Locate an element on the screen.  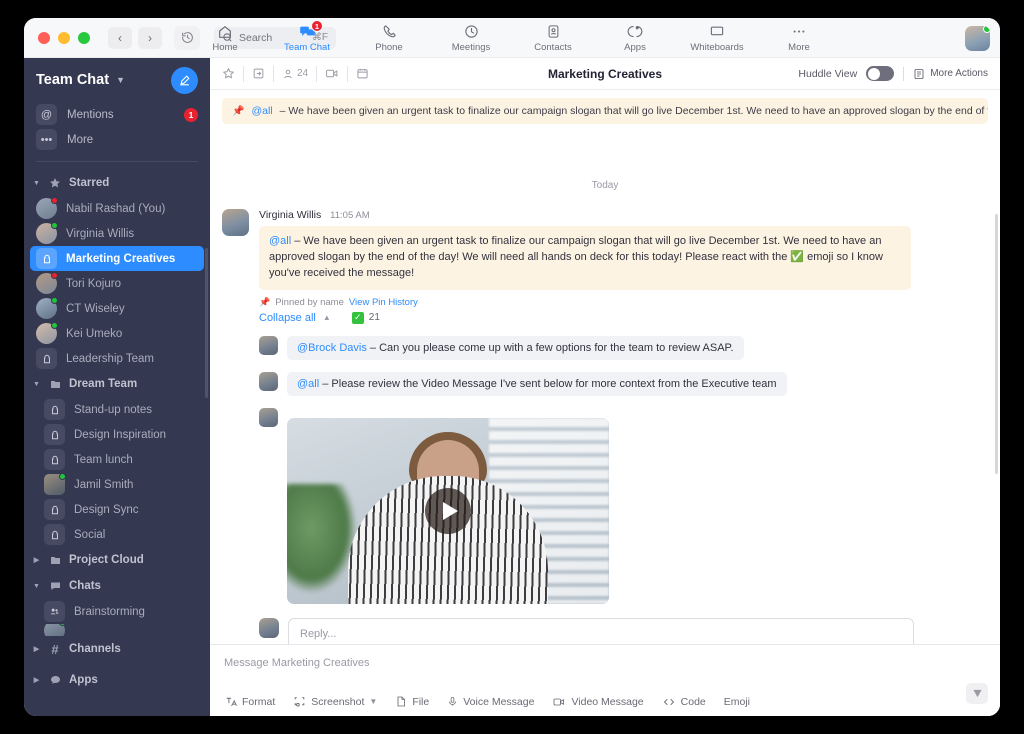
video-icon is located at coordinates (333, 73).